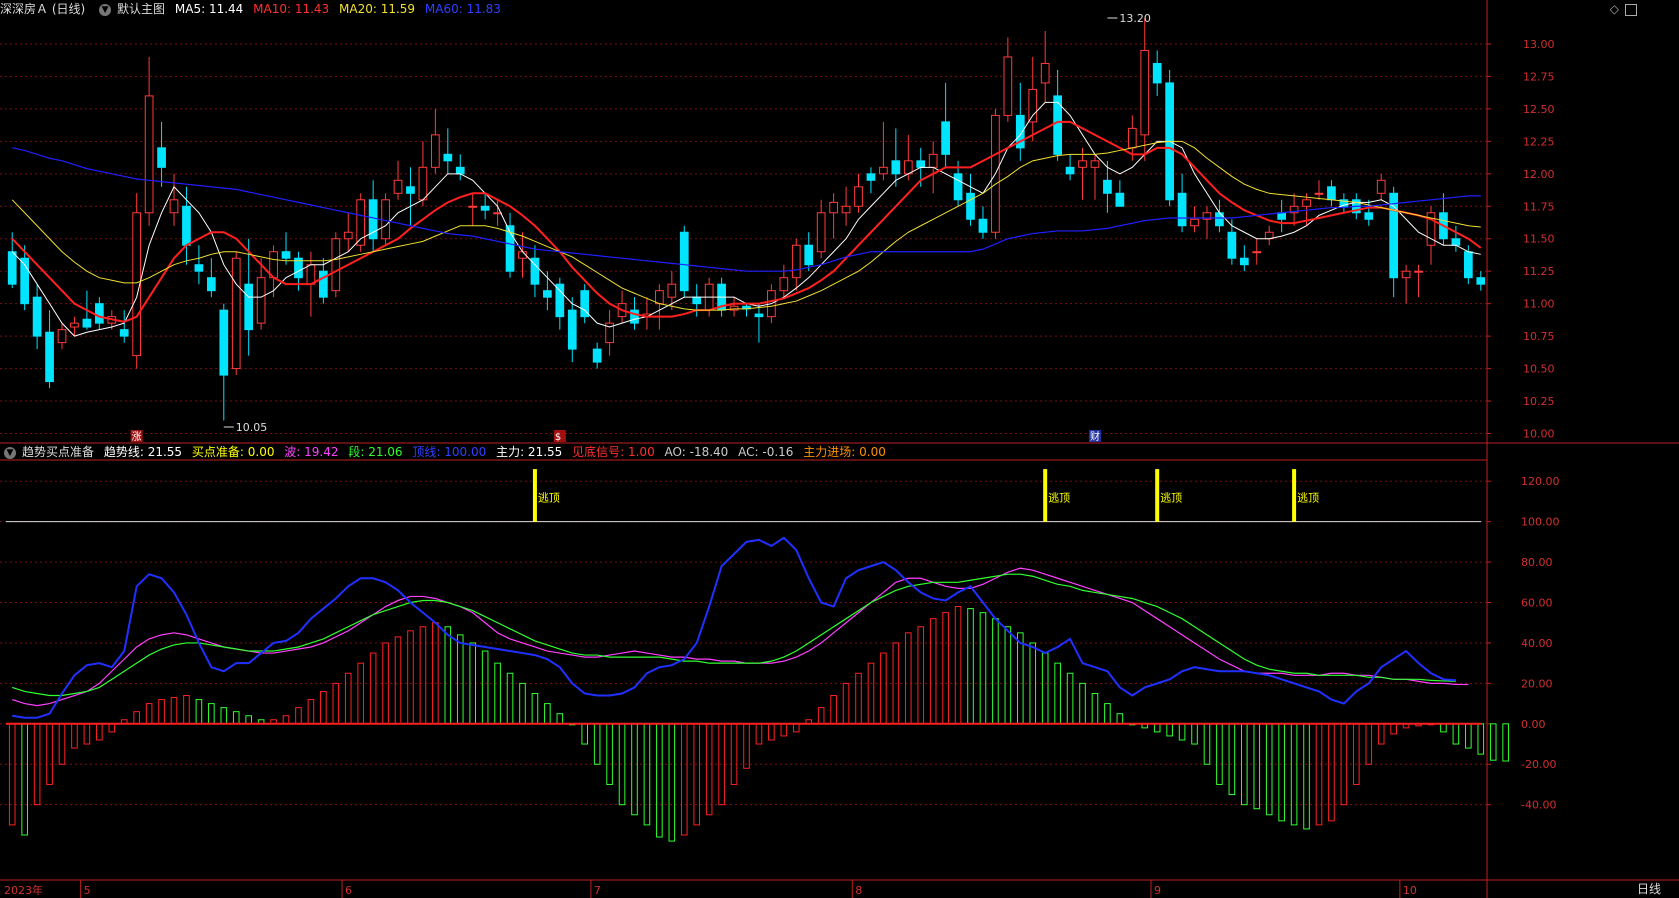  Describe the element at coordinates (696, 452) in the screenshot. I see `ao-value: AO: -18.40` at that location.